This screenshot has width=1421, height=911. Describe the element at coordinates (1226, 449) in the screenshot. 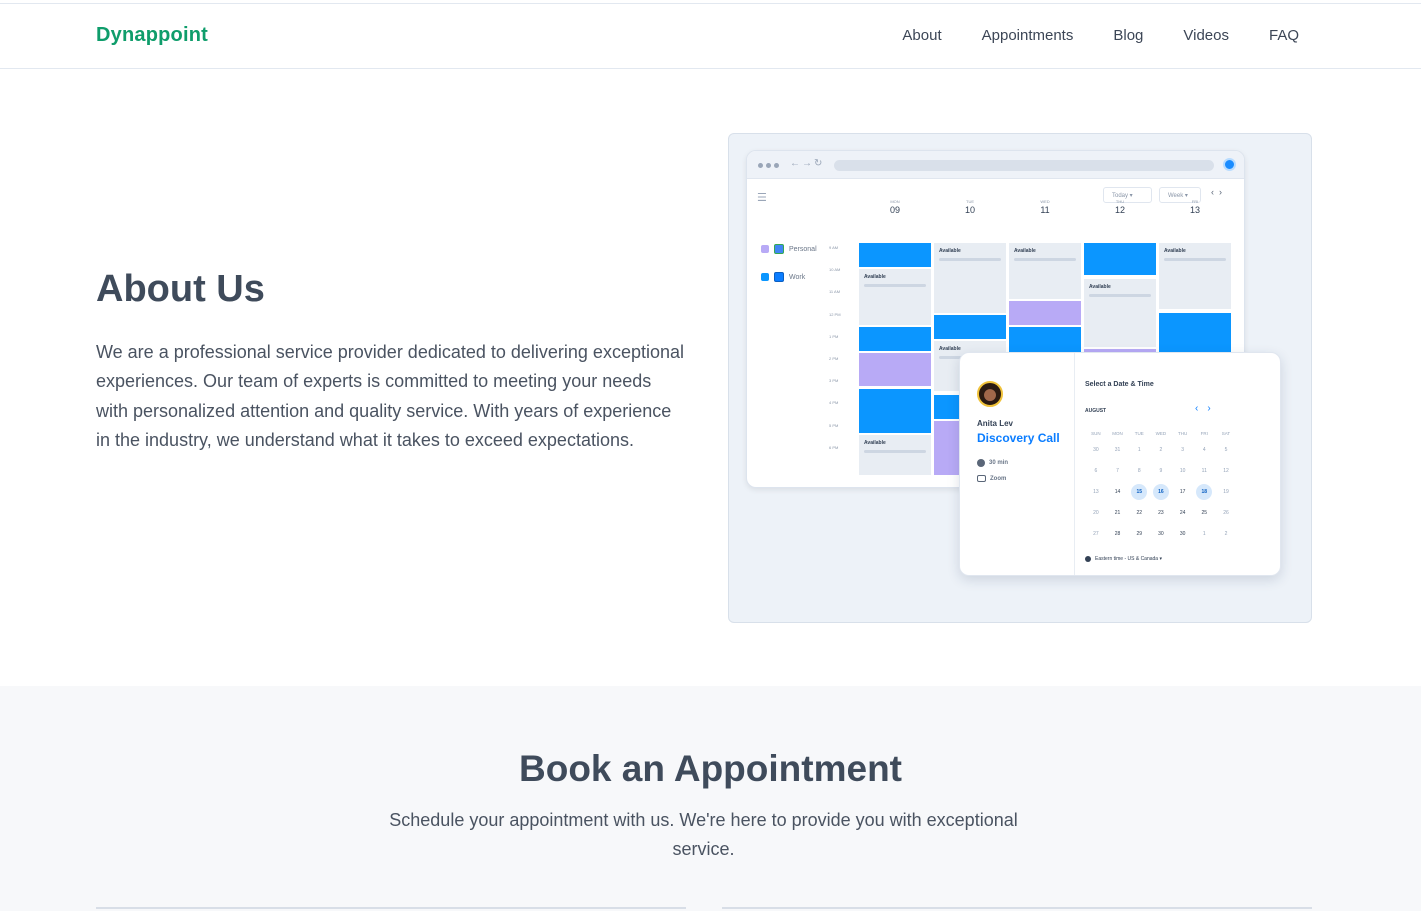

I see `date-cell: 5` at that location.